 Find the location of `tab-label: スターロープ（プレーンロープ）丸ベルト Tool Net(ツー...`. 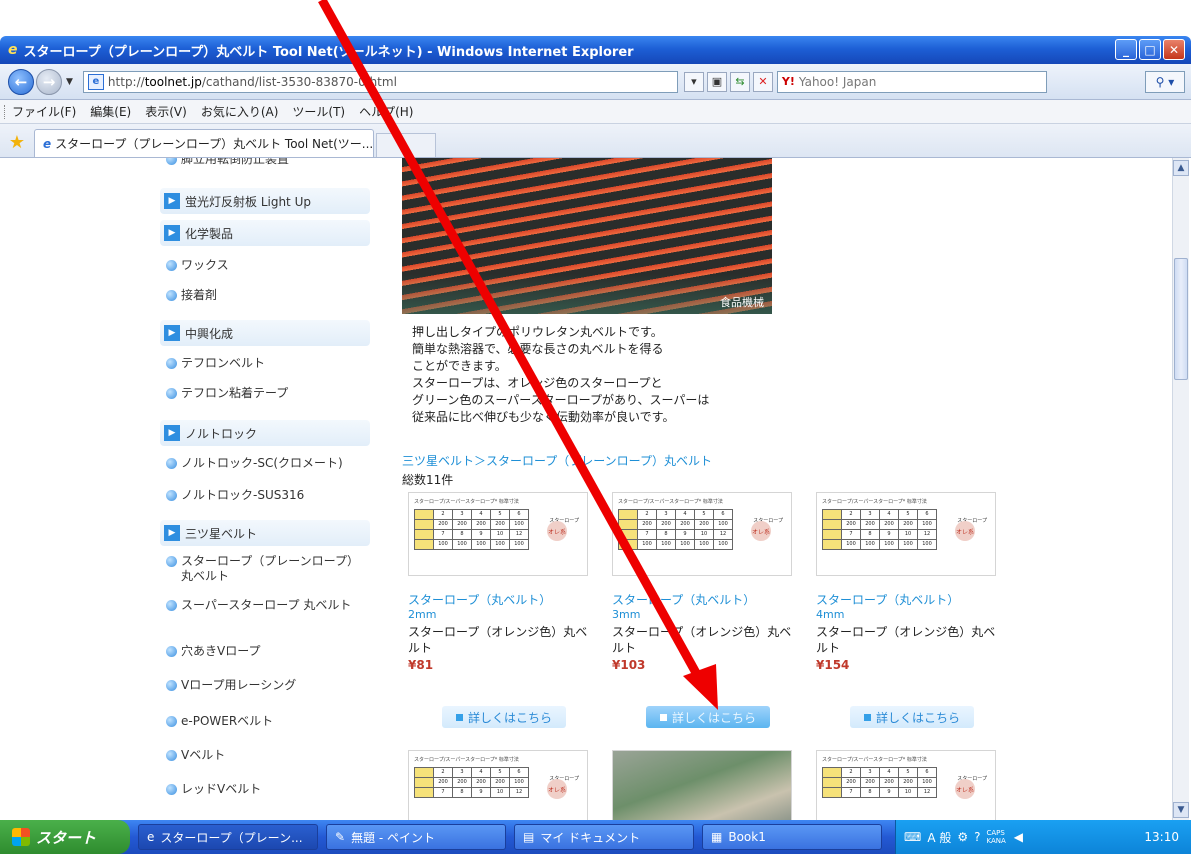

tab-label: スターロープ（プレーンロープ）丸ベルト Tool Net(ツー... is located at coordinates (214, 144).